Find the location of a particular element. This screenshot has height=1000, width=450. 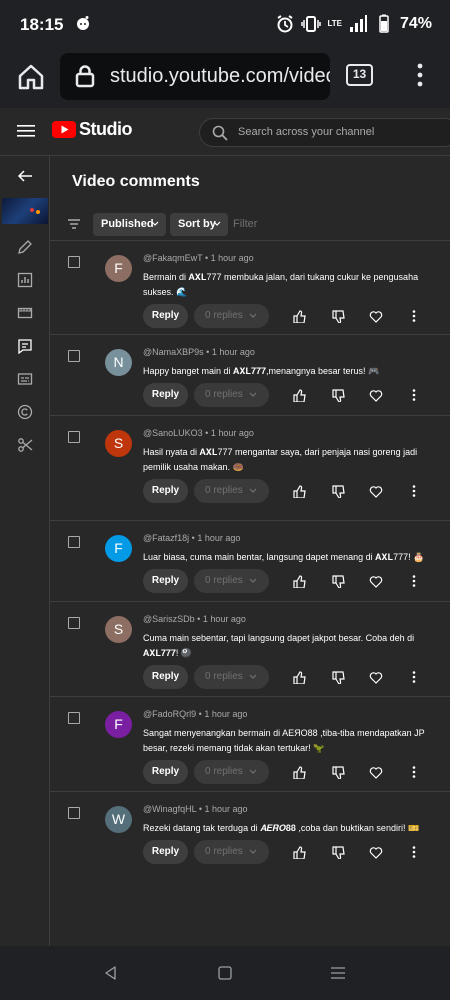

analytics-icon is located at coordinates (25, 280).